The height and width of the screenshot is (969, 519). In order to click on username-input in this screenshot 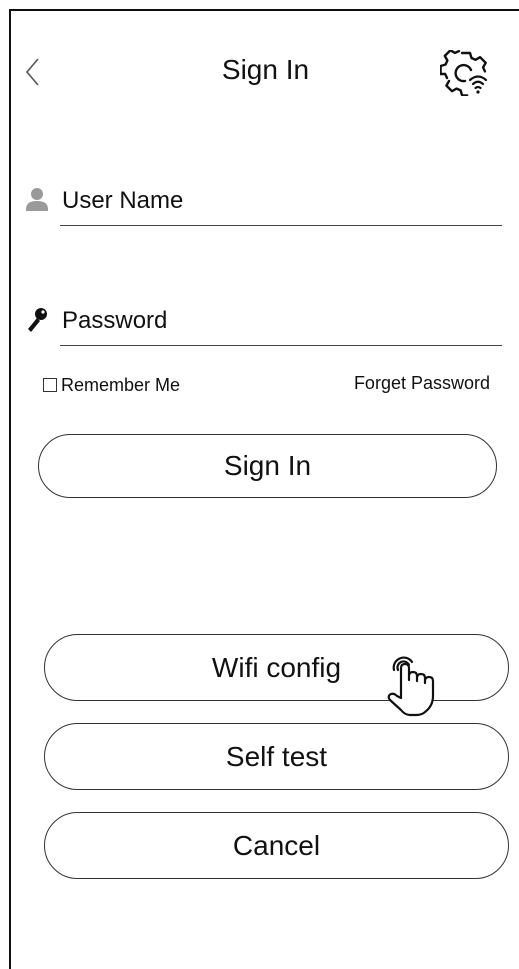, I will do `click(281, 201)`.